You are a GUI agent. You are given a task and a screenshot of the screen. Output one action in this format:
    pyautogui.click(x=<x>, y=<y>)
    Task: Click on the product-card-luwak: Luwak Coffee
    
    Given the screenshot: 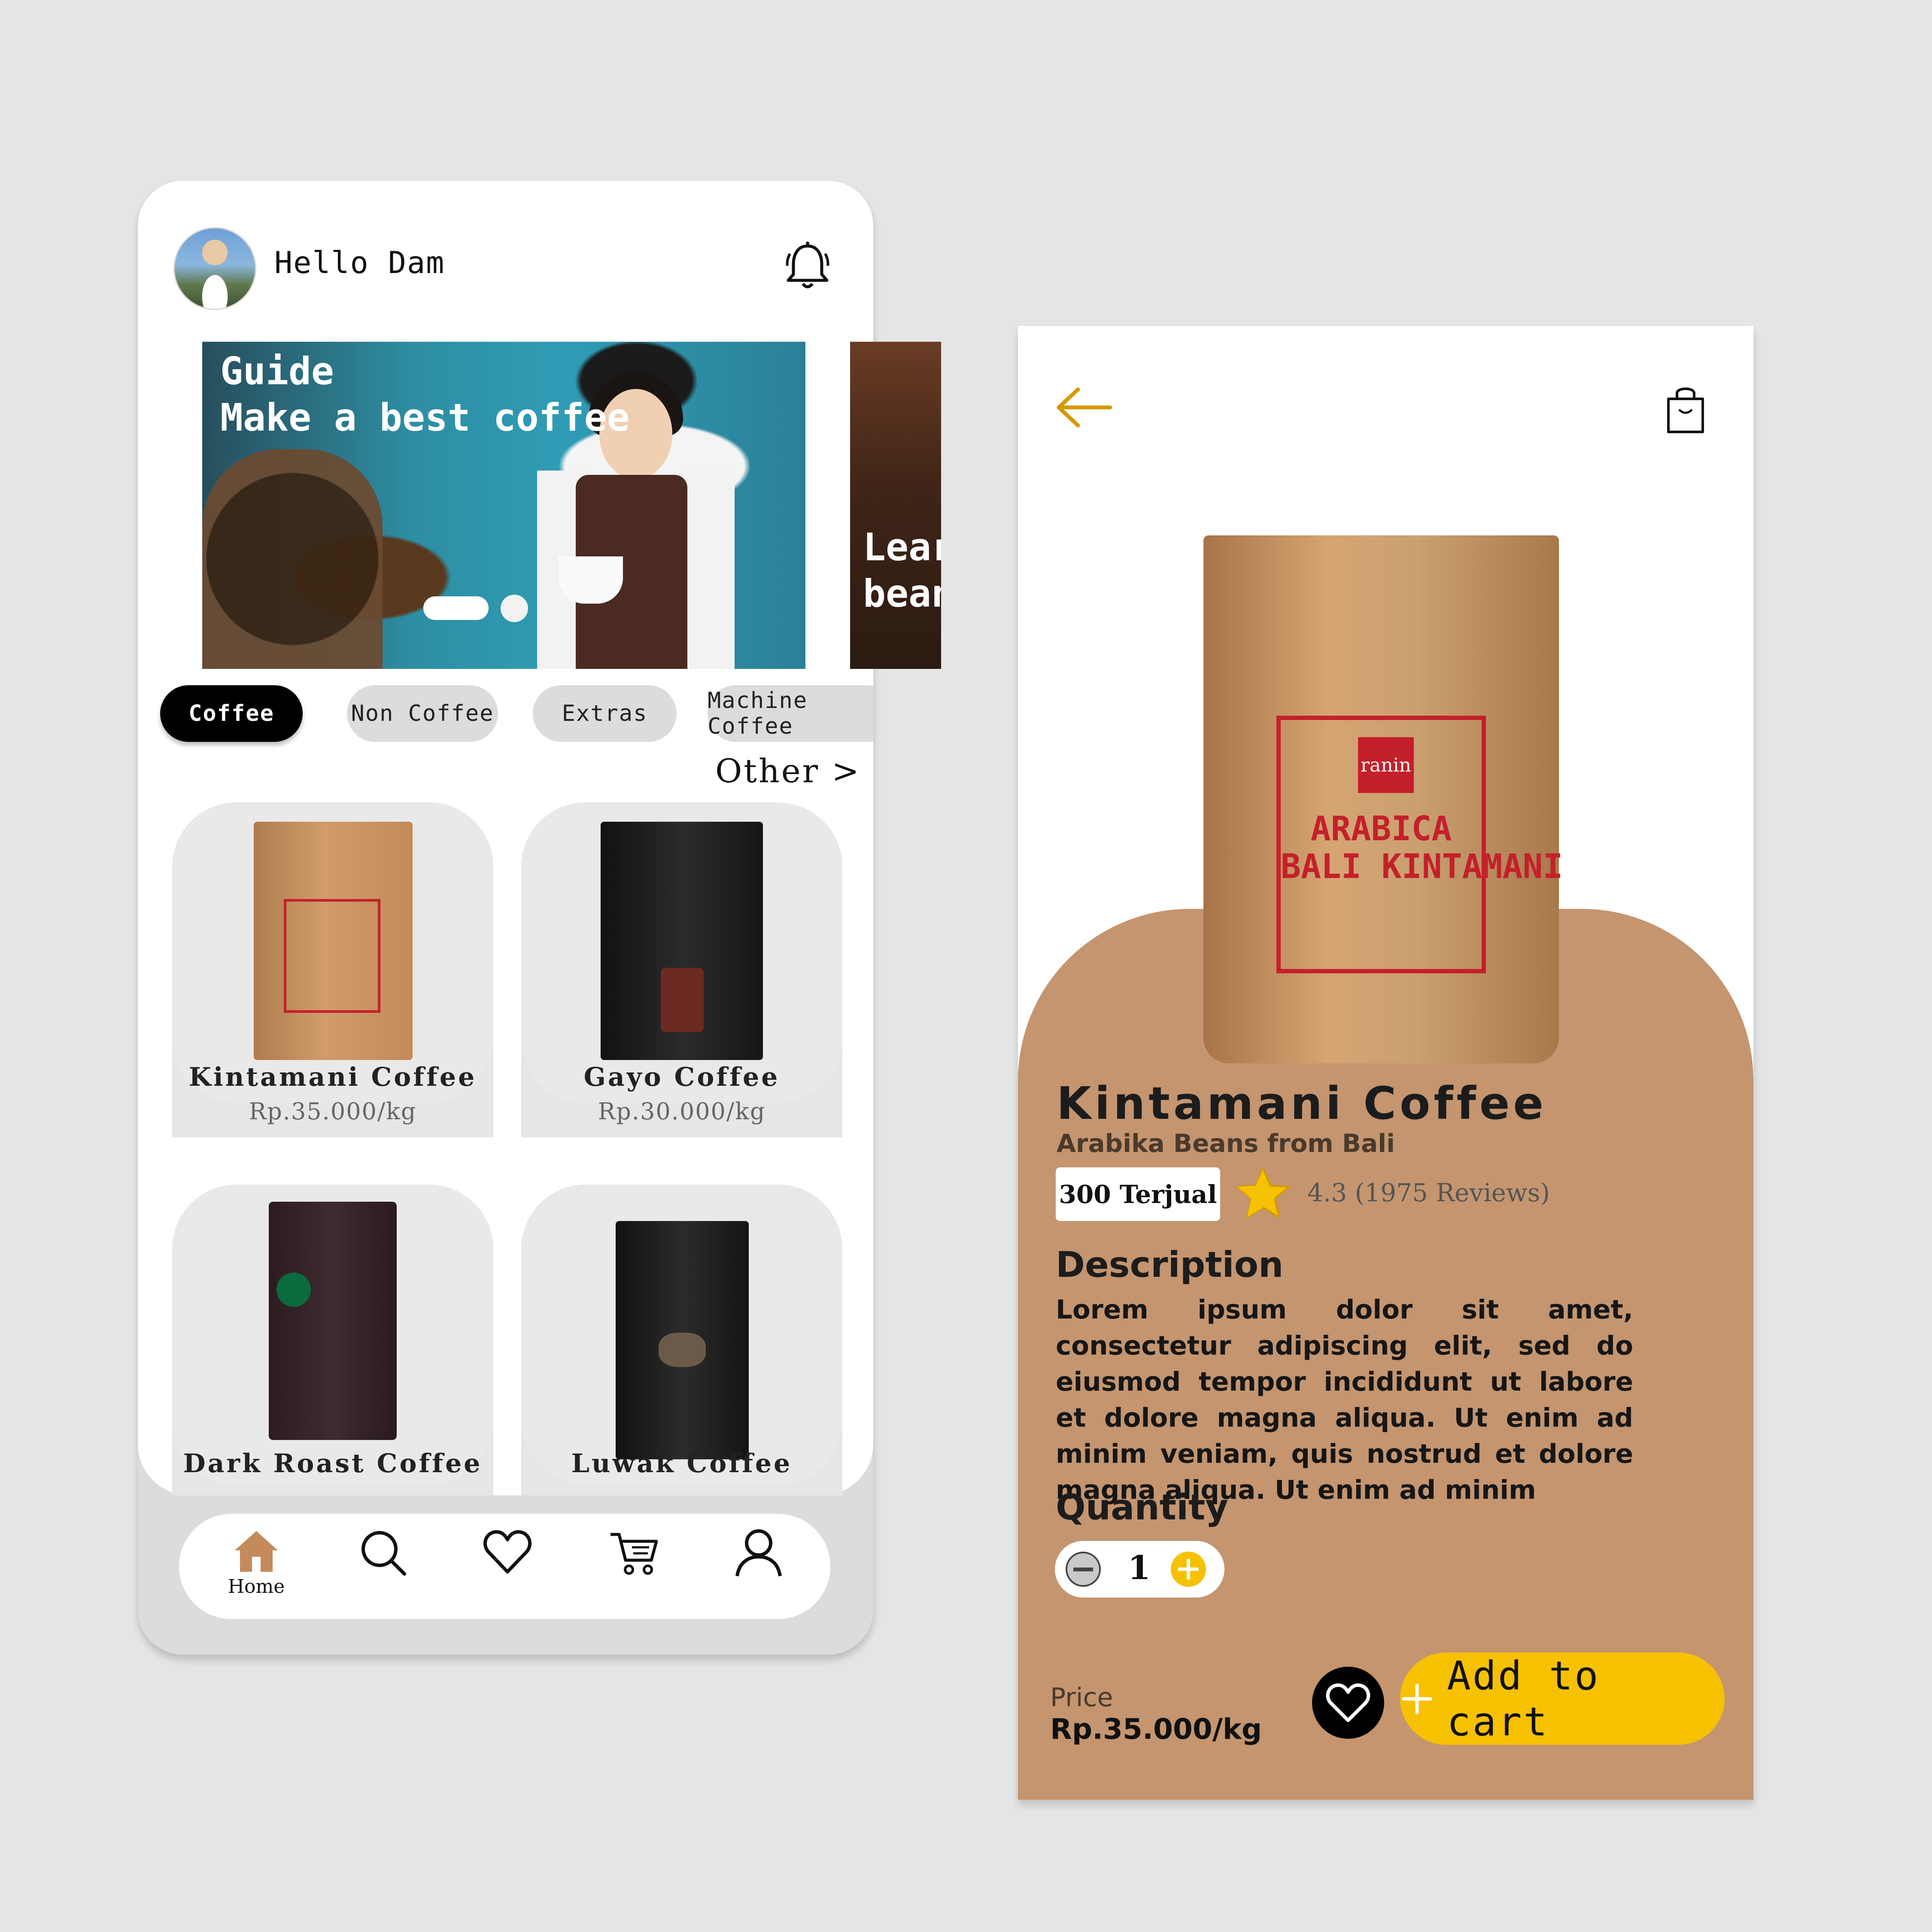 What is the action you would take?
    pyautogui.click(x=682, y=1340)
    